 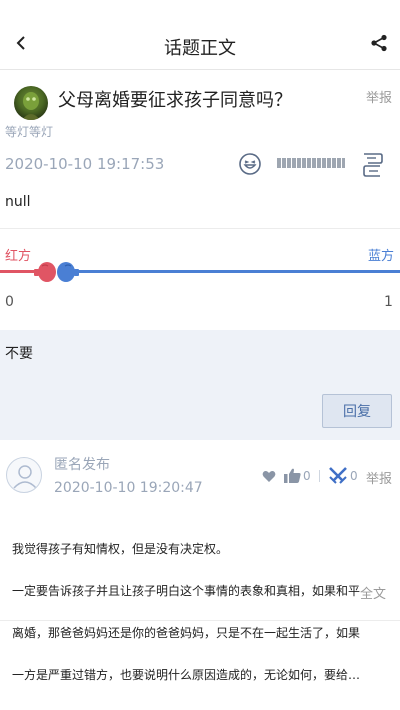 What do you see at coordinates (18, 256) in the screenshot?
I see `red-side-label: 红方` at bounding box center [18, 256].